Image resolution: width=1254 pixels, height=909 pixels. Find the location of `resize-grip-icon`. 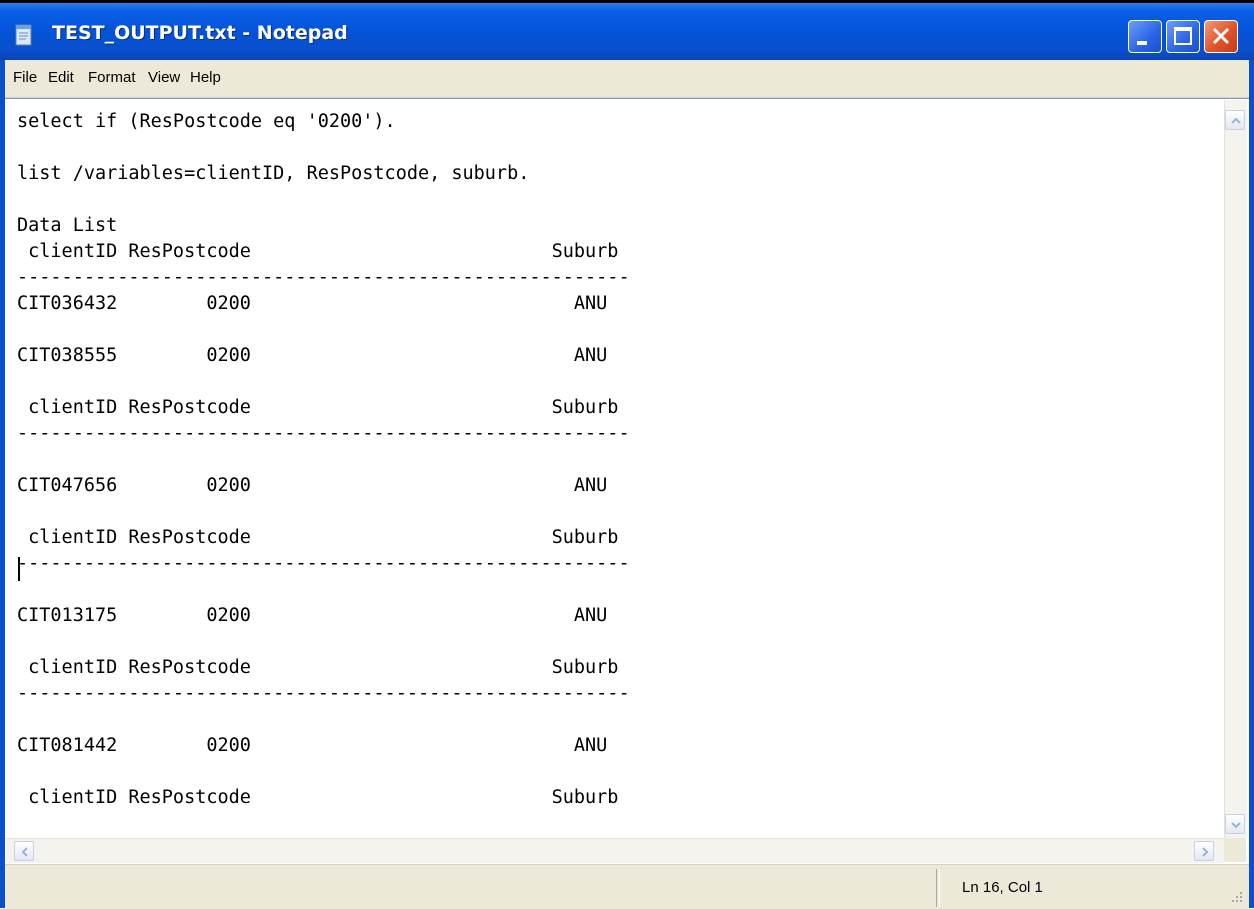

resize-grip-icon is located at coordinates (1236, 896).